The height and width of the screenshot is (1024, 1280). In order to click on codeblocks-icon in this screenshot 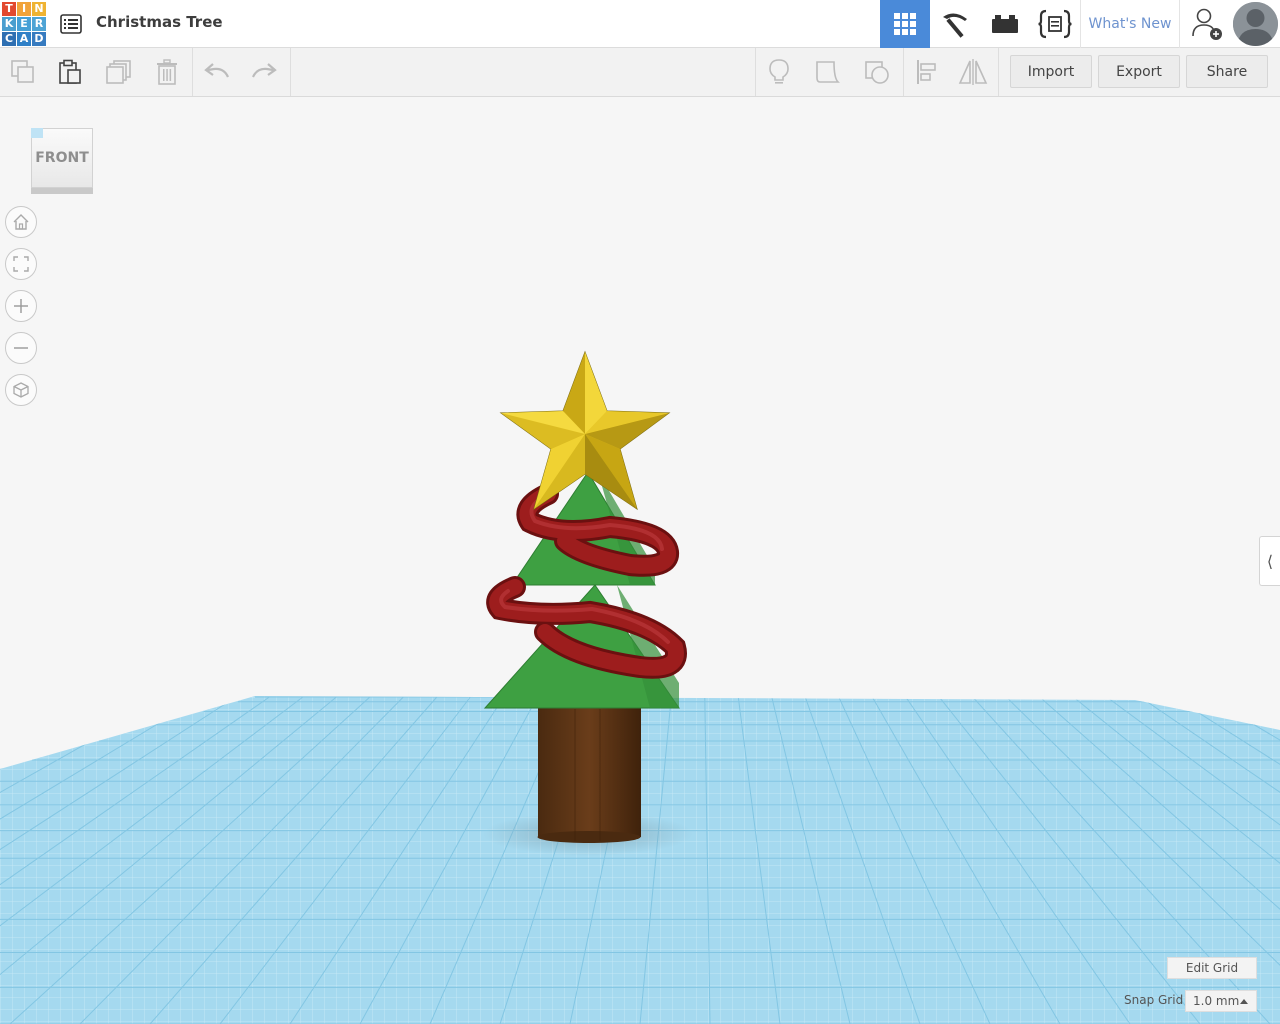, I will do `click(1055, 24)`.